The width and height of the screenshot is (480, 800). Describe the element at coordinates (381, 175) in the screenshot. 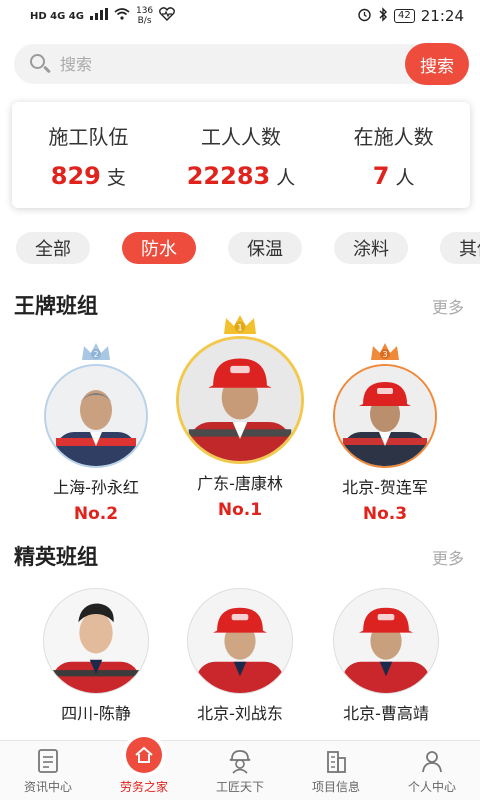

I see `stat-number: 7` at that location.